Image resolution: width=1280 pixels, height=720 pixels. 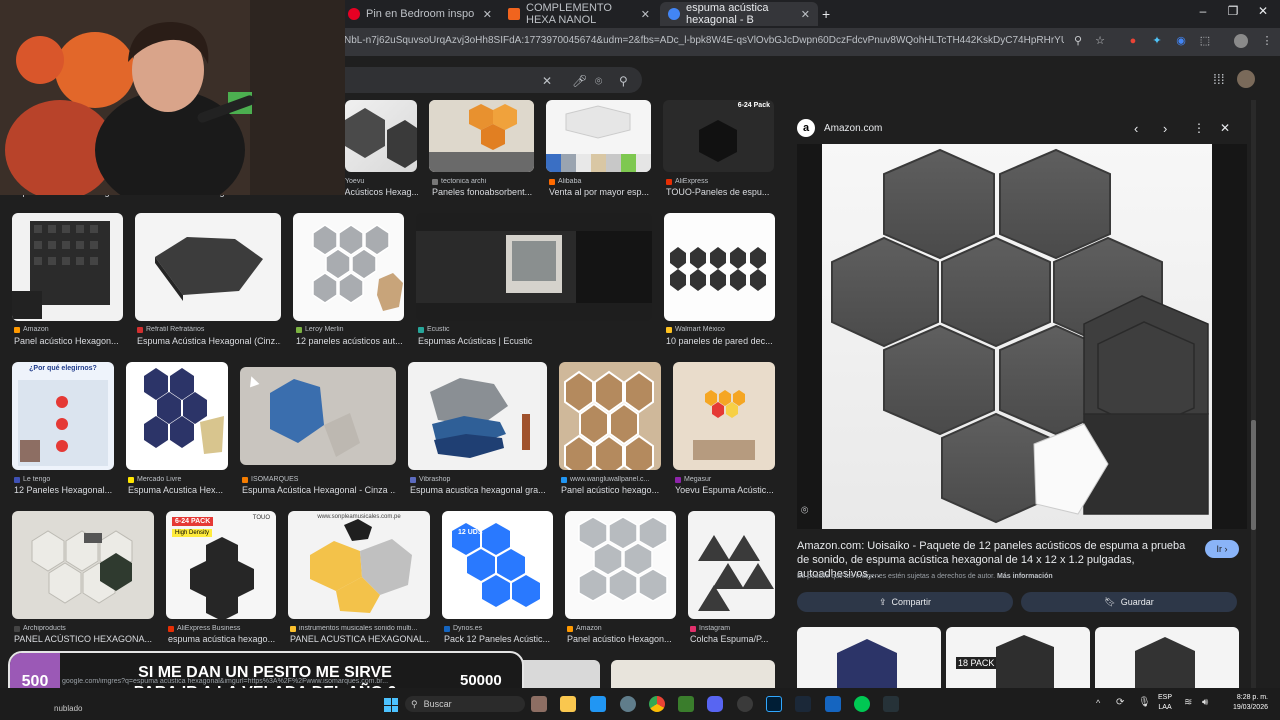 What do you see at coordinates (391, 705) in the screenshot?
I see `windows-start-icon` at bounding box center [391, 705].